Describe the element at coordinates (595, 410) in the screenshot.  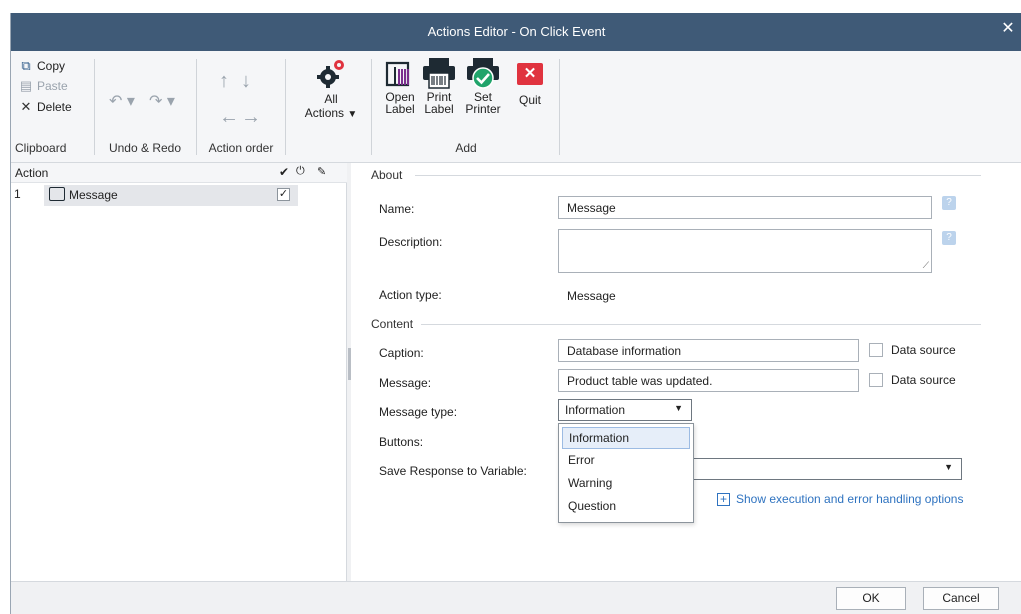
I see `message-type-selected: Information` at that location.